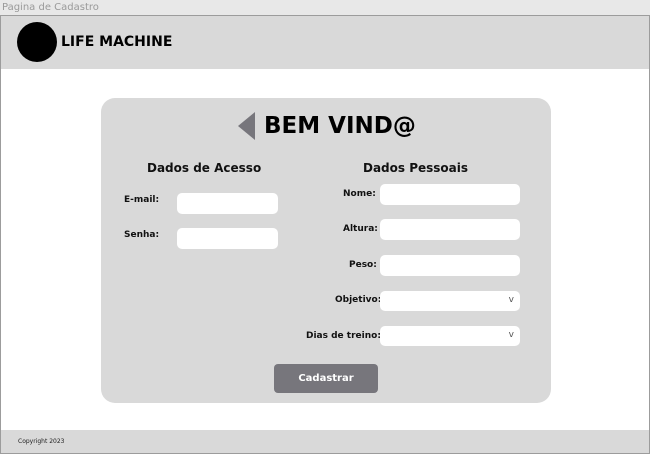 The image size is (650, 454). I want to click on goal-select: v, so click(450, 301).